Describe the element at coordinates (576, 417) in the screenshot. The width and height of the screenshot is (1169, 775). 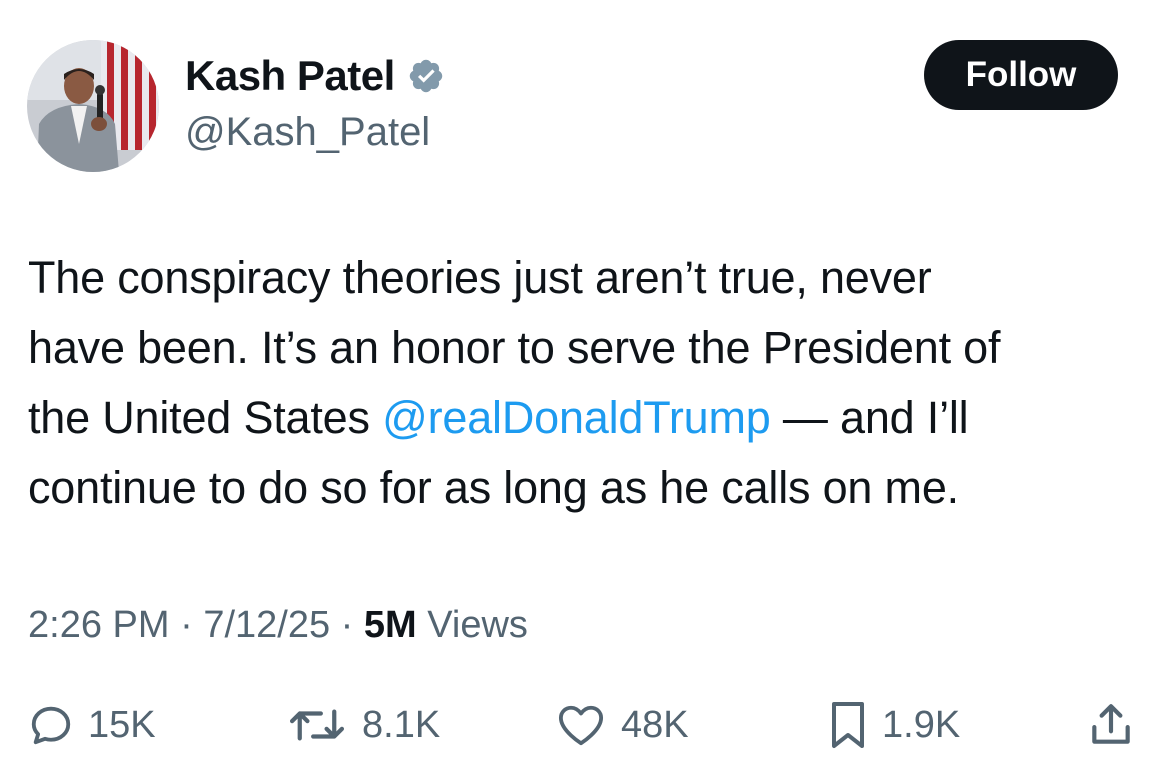
I see `mention-link: @realDonaldTrump` at that location.